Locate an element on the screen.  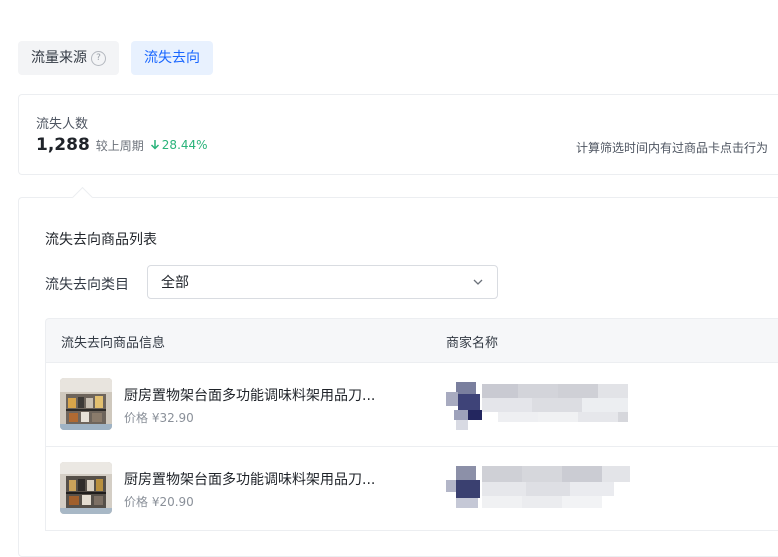
table-row: 厨房置物架台面多功能调味料架用品刀... 价格 ¥32.90 is located at coordinates (411, 405).